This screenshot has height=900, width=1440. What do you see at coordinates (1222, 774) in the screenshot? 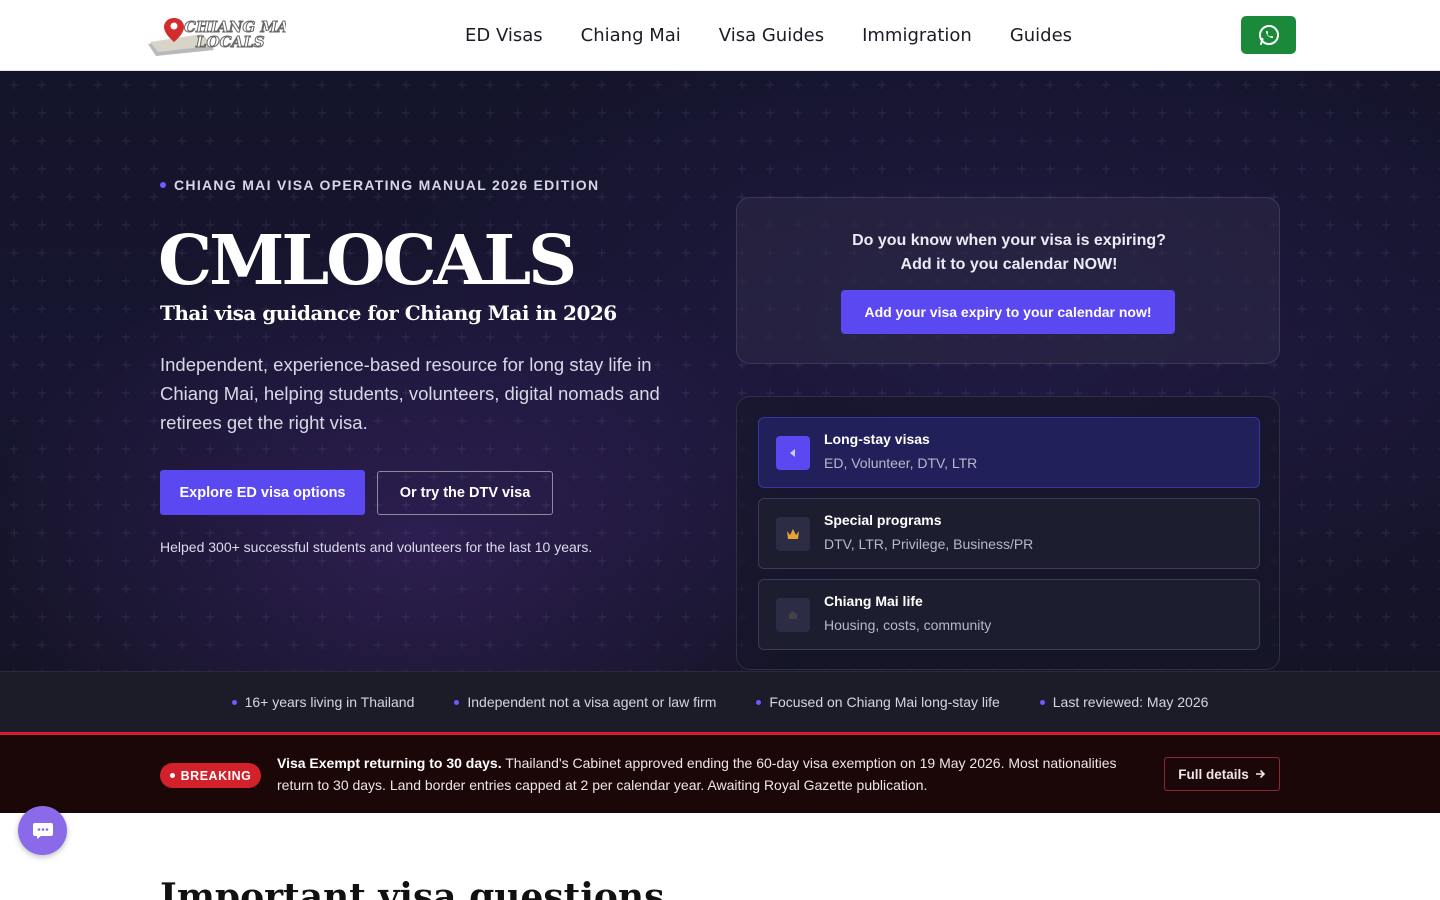
I see `full-details-button: Full details` at bounding box center [1222, 774].